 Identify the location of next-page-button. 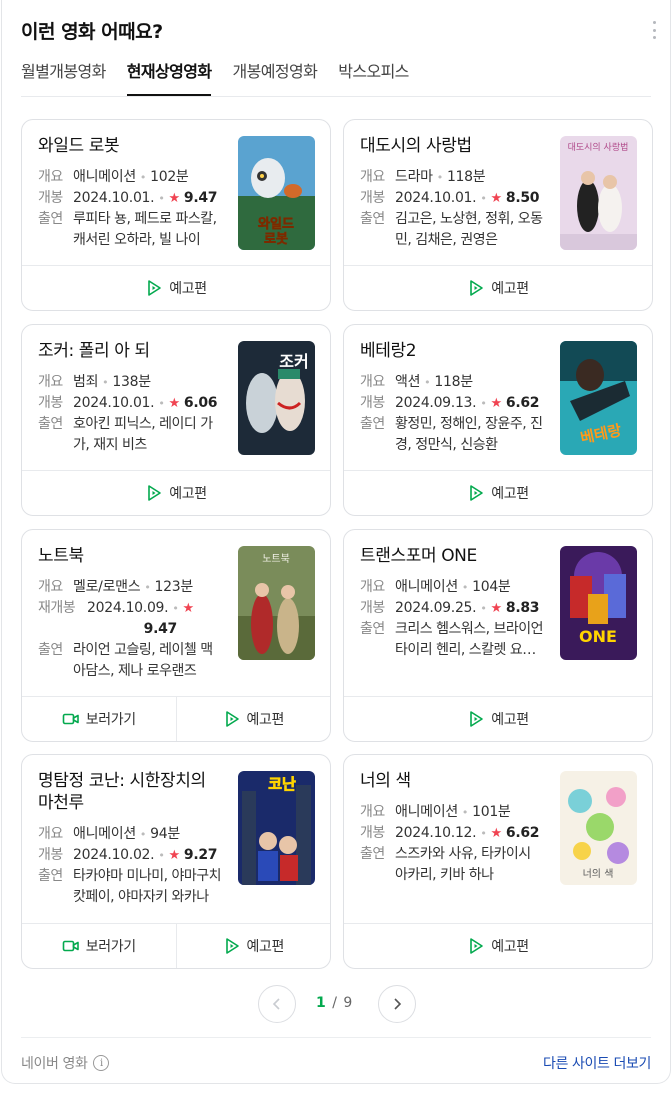
(397, 1004).